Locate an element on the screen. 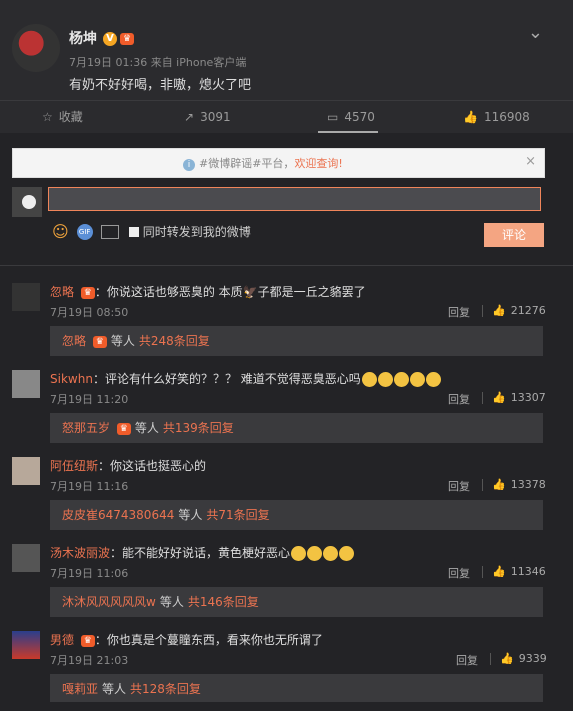 Image resolution: width=573 pixels, height=711 pixels. verified-badge-icon: V is located at coordinates (110, 39).